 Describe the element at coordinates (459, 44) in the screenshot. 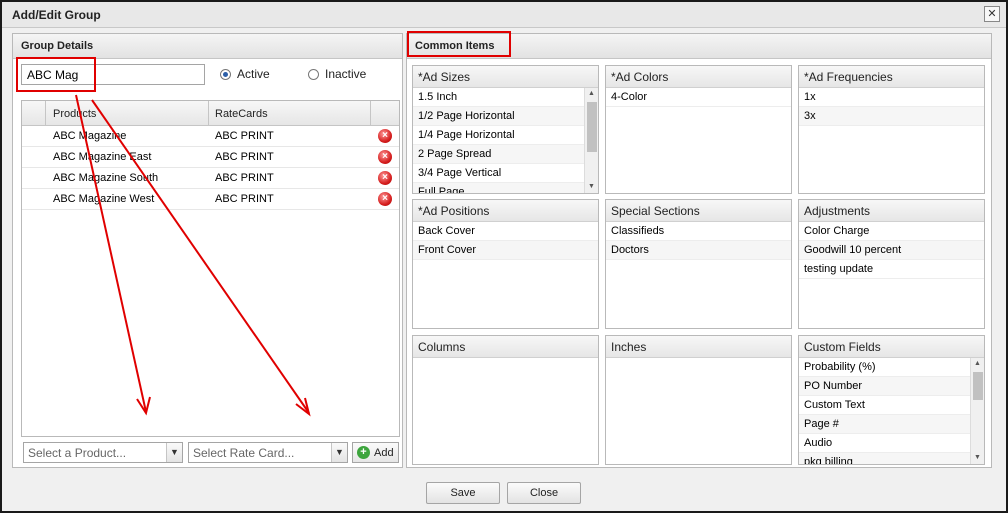

I see `common-items-highlight-box` at that location.